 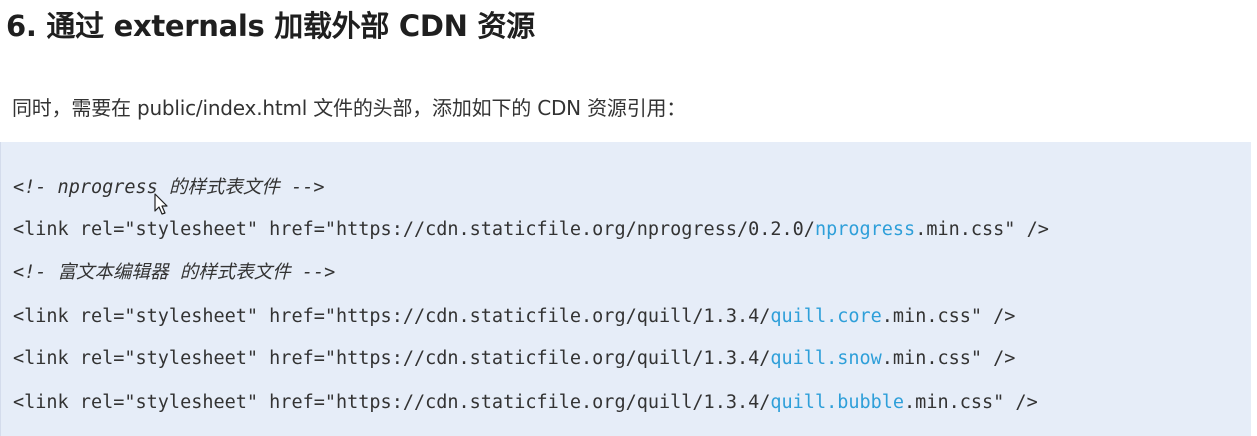 I want to click on mouse-pointer-icon, so click(x=161, y=204).